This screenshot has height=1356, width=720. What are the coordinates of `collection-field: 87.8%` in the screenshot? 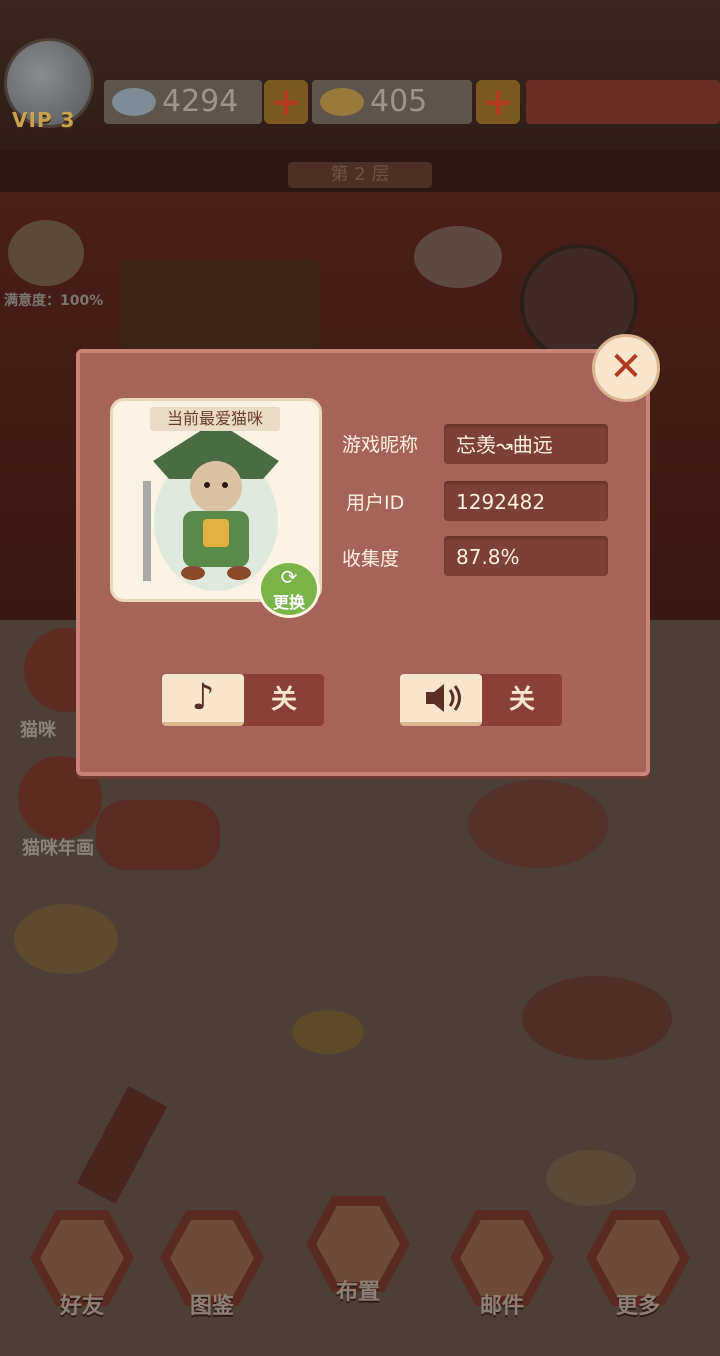 It's located at (526, 556).